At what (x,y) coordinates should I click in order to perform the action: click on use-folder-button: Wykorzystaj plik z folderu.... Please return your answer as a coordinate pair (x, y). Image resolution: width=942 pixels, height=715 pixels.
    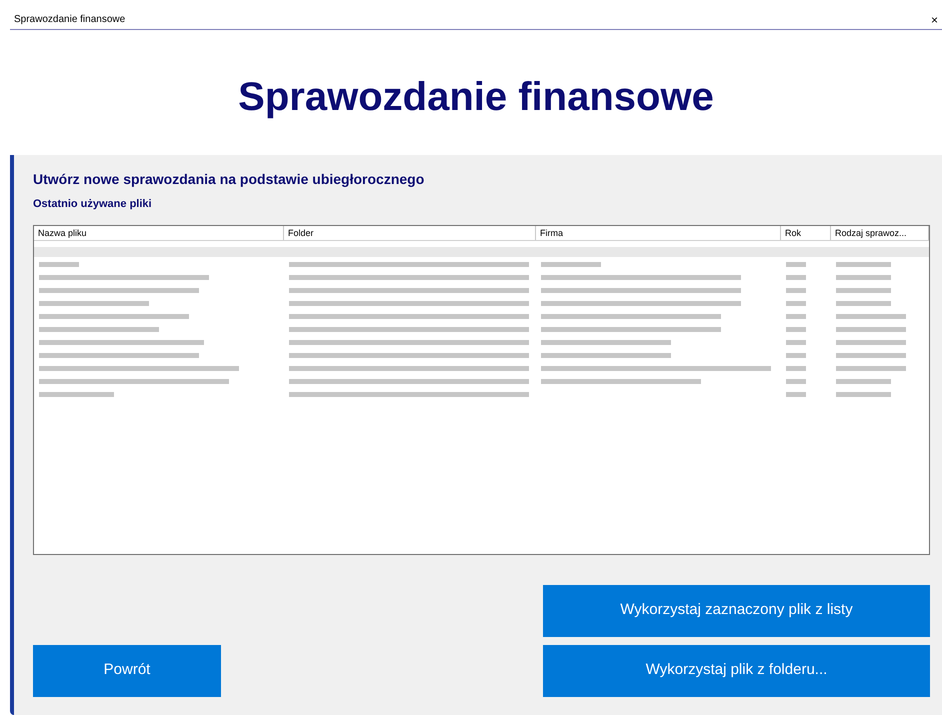
    Looking at the image, I should click on (736, 670).